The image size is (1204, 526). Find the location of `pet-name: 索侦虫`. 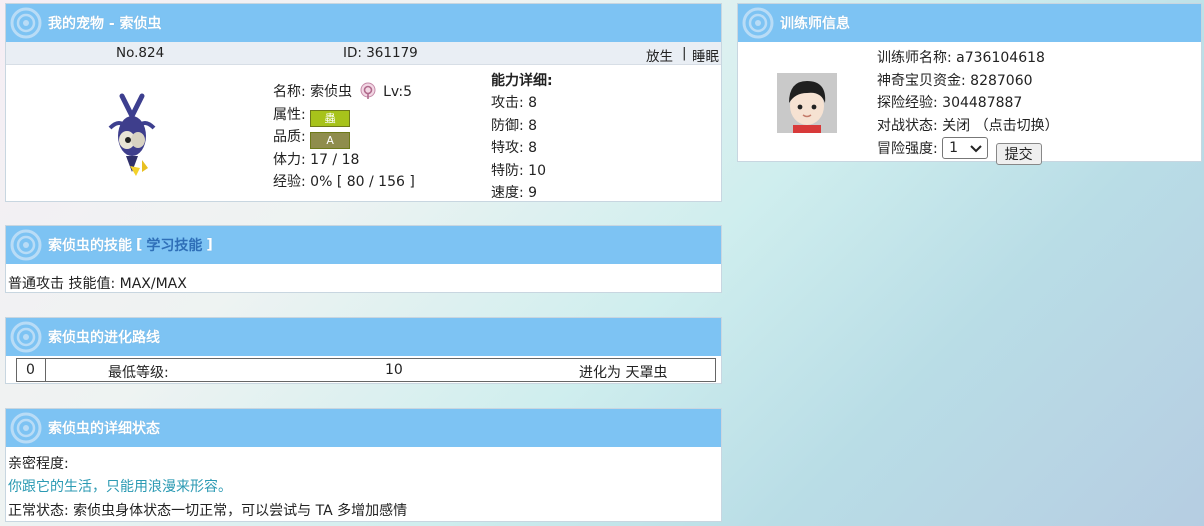

pet-name: 索侦虫 is located at coordinates (331, 92).